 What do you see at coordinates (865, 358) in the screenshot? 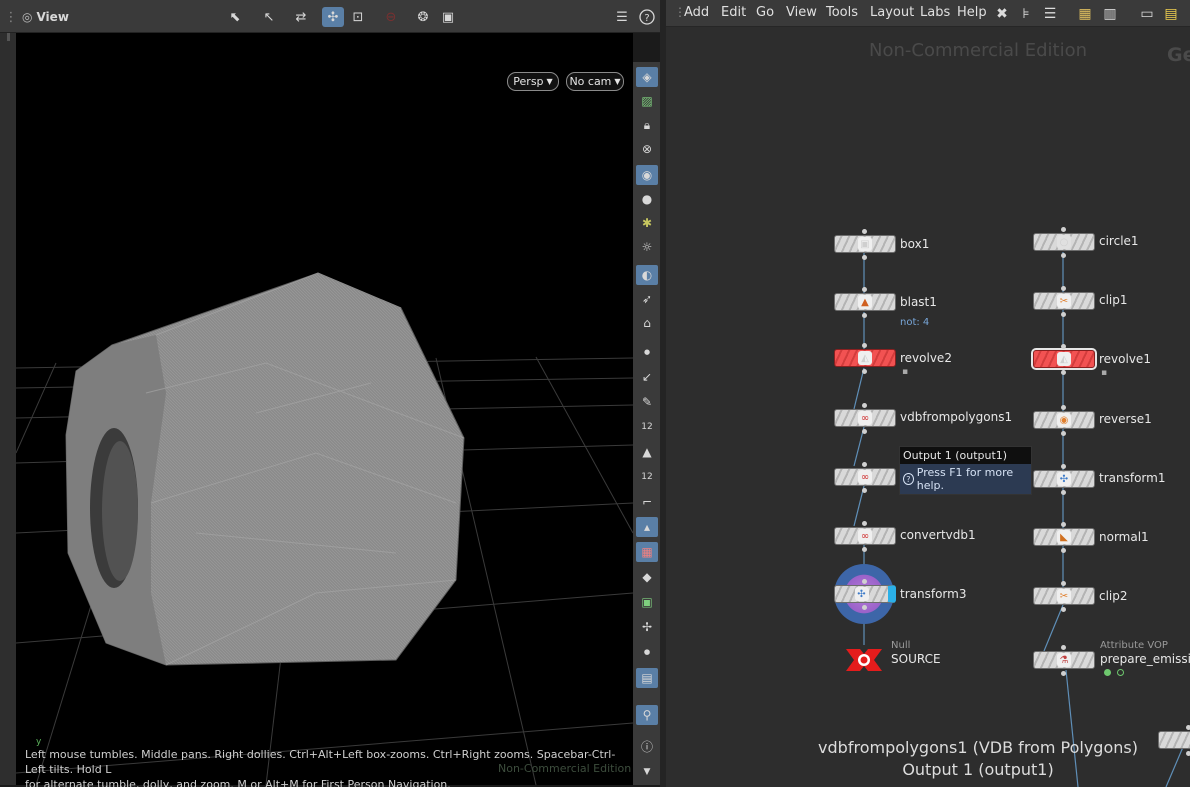
I see `node-revolve2: ◭` at bounding box center [865, 358].